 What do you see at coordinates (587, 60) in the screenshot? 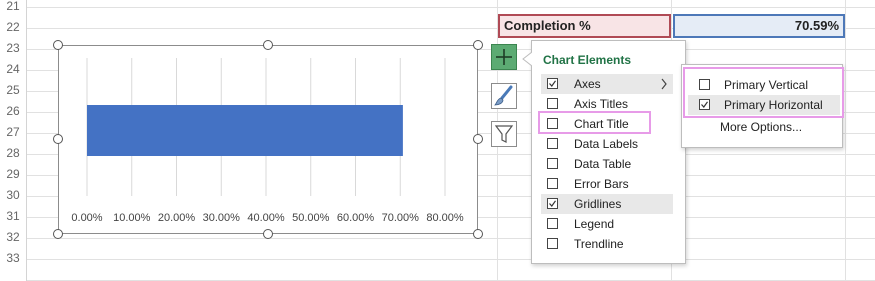
I see `flyout-title: Chart Elements` at bounding box center [587, 60].